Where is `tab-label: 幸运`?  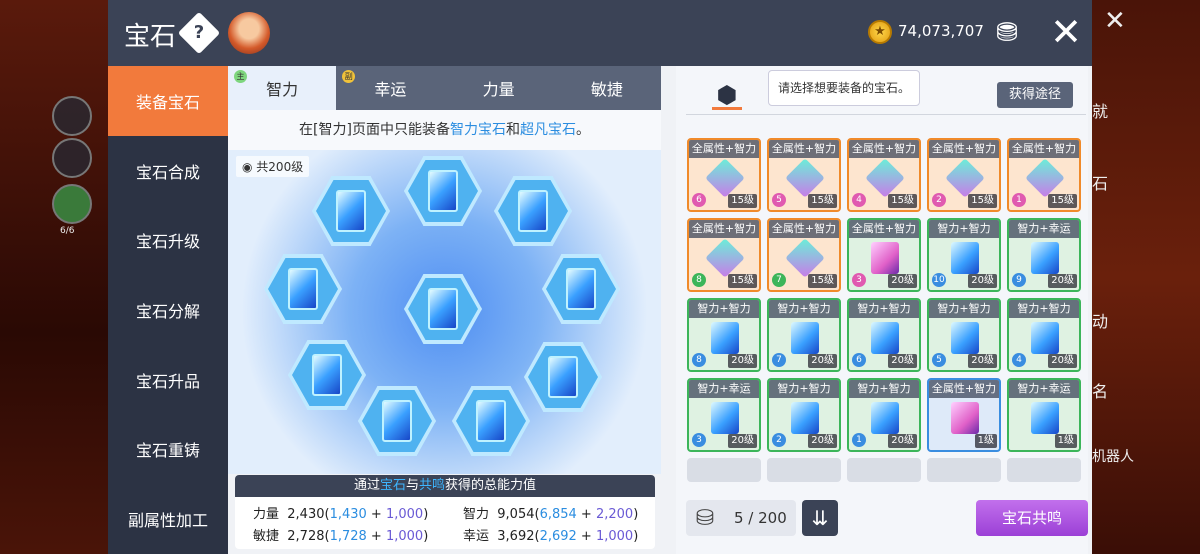
tab-label: 幸运 is located at coordinates (390, 89).